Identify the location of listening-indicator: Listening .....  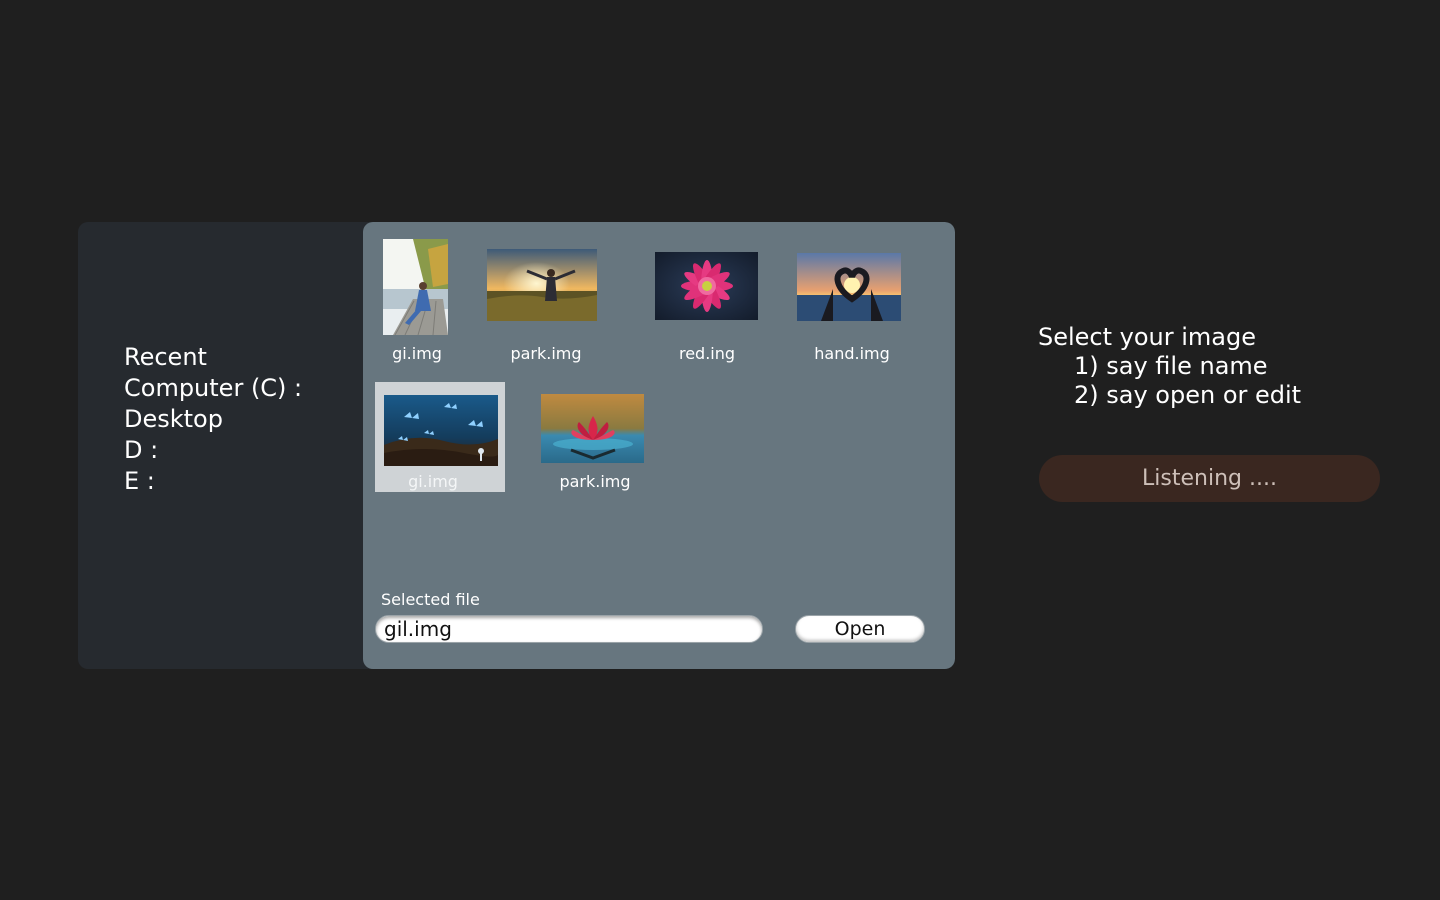
(1209, 478).